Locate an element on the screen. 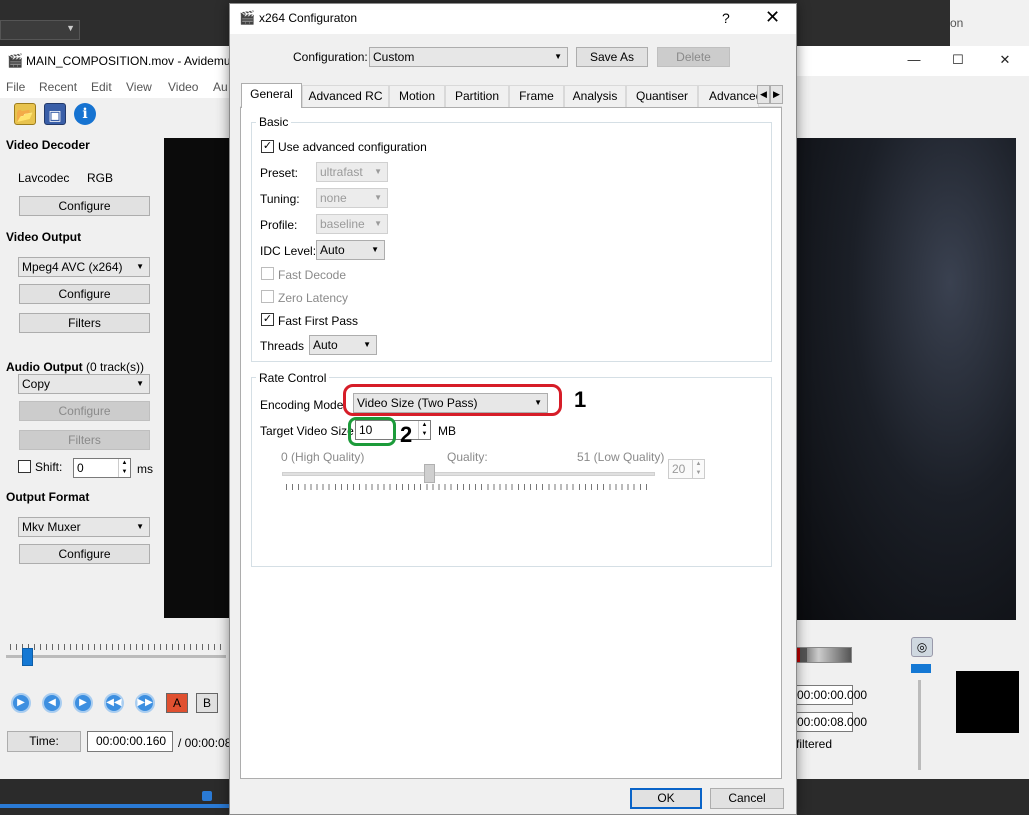  shift-unit: ms is located at coordinates (145, 469).